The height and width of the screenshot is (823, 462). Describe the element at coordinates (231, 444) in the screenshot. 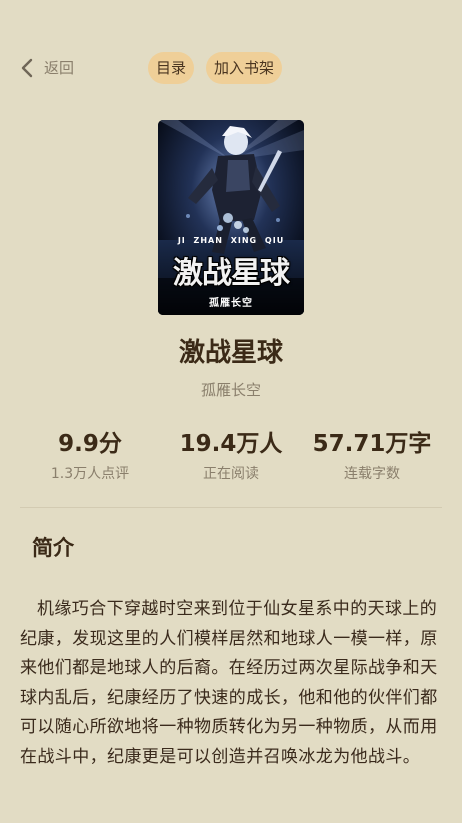

I see `stat-value: 19.4万人` at that location.